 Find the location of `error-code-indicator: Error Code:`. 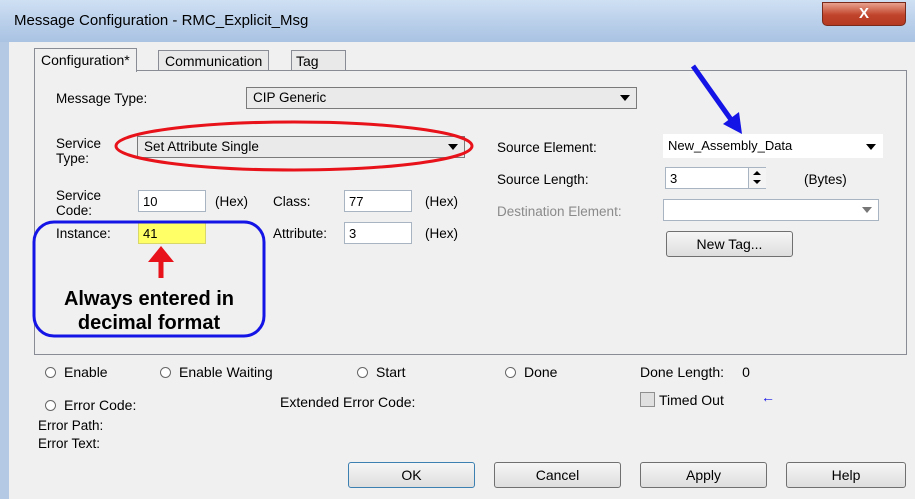

error-code-indicator: Error Code: is located at coordinates (90, 405).